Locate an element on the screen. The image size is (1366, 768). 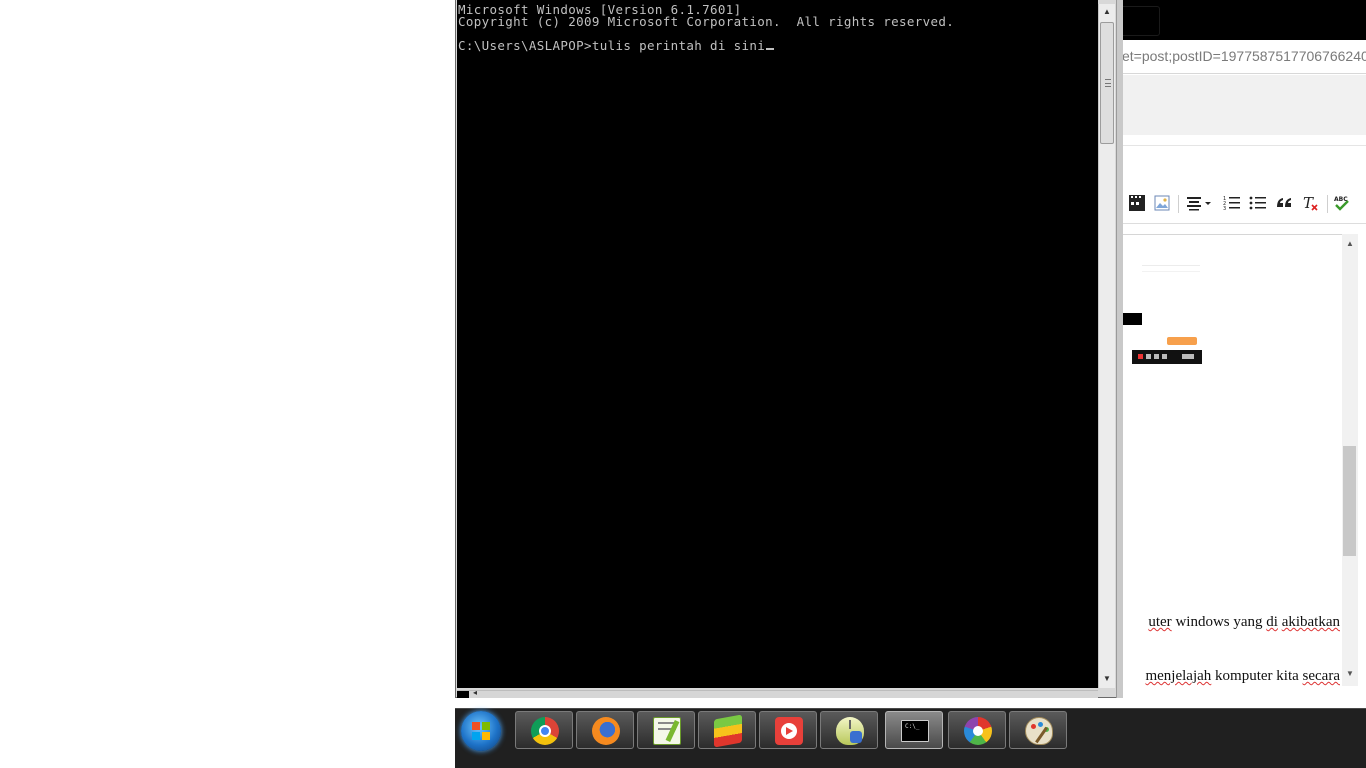
picasa-icon is located at coordinates (978, 731).